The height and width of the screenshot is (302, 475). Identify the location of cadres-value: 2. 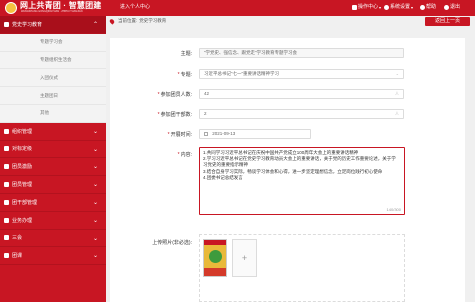
(205, 113).